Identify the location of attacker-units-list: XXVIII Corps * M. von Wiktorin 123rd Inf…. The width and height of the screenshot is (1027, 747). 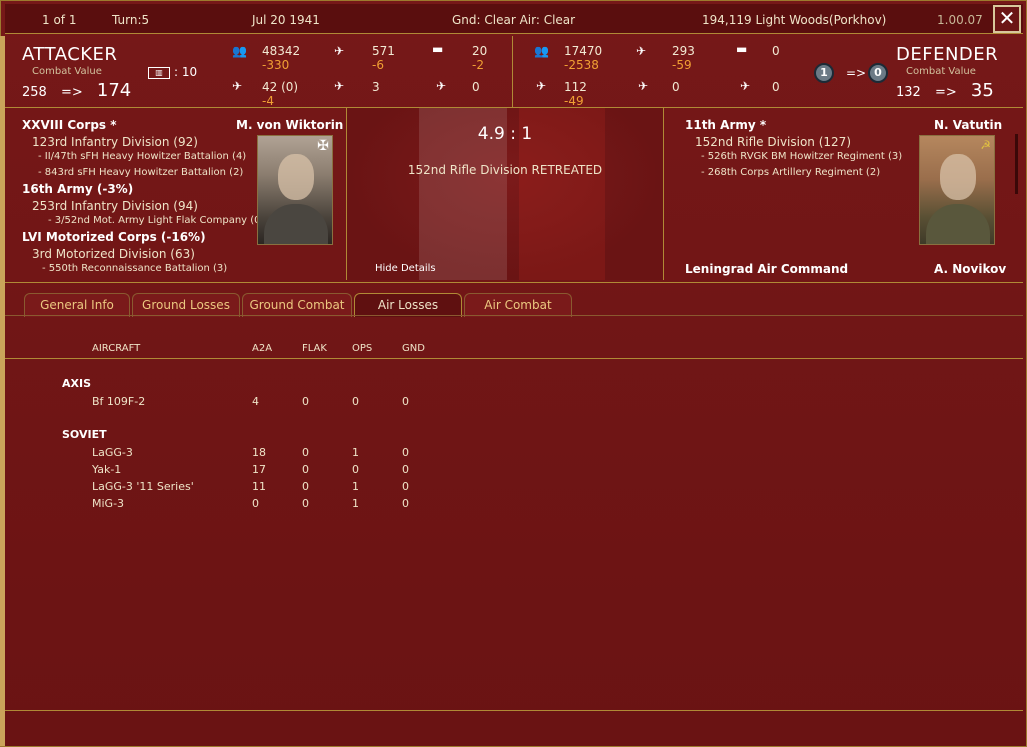
(176, 194).